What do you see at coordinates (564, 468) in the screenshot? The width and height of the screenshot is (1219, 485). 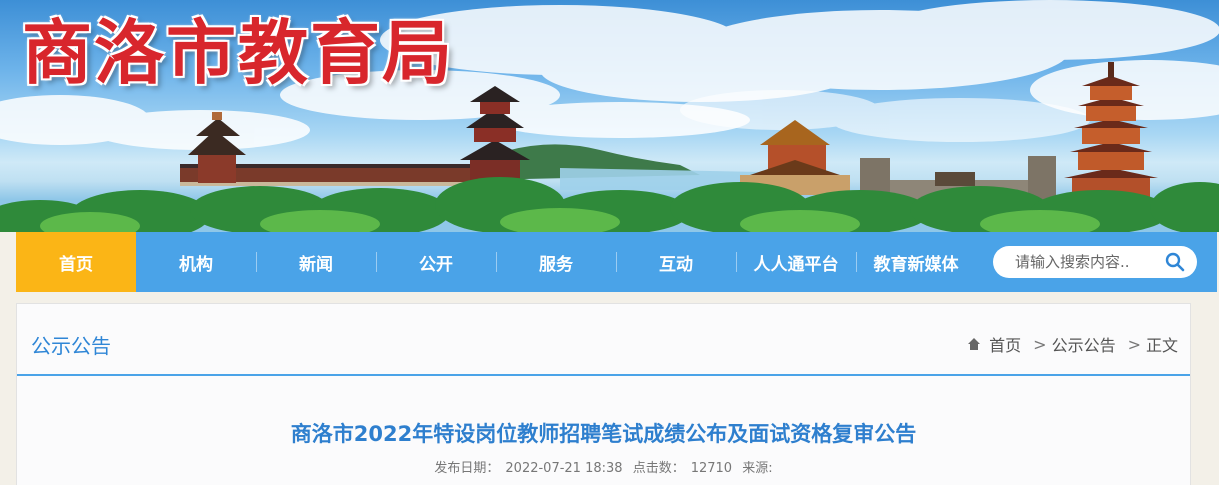 I see `publish-date: 2022-07-21 18:38` at bounding box center [564, 468].